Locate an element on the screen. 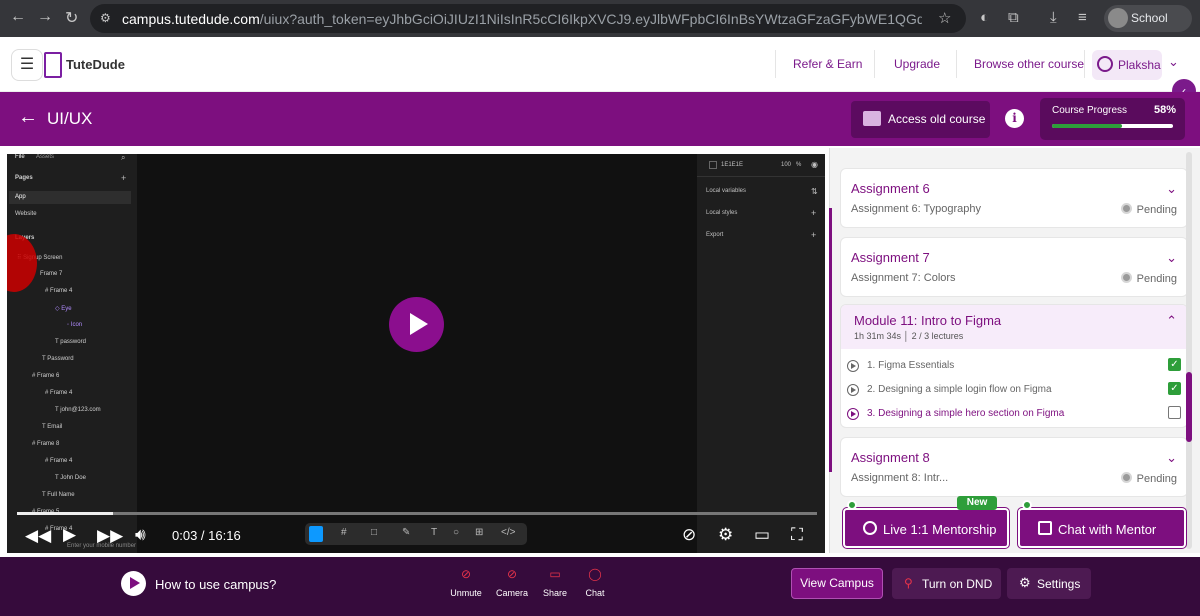  media-control-icon: ≡ is located at coordinates (1082, 17).